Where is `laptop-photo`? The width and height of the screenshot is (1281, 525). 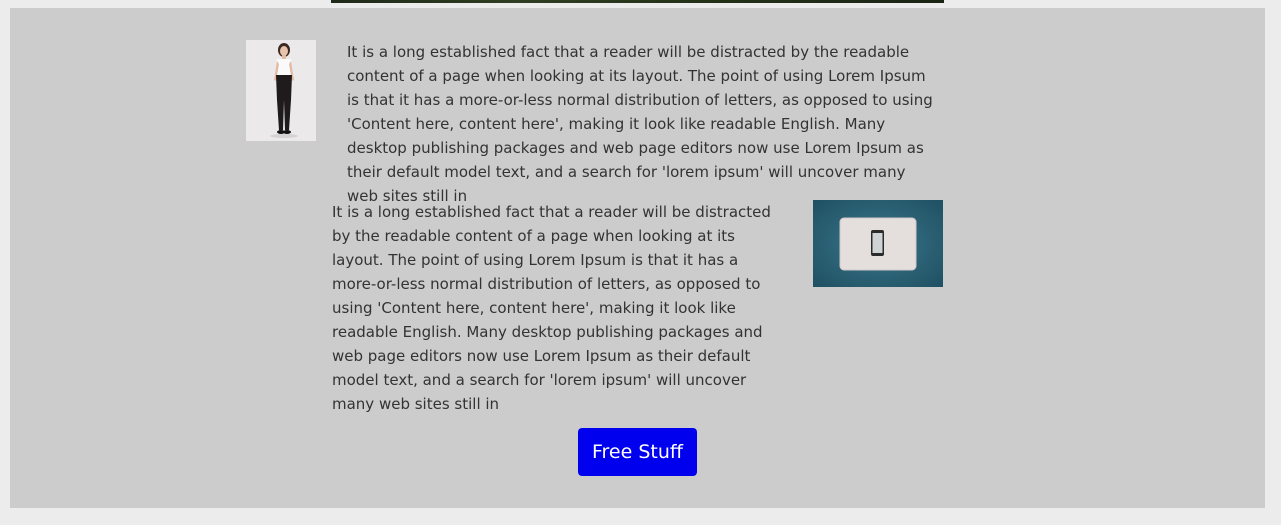 laptop-photo is located at coordinates (878, 243).